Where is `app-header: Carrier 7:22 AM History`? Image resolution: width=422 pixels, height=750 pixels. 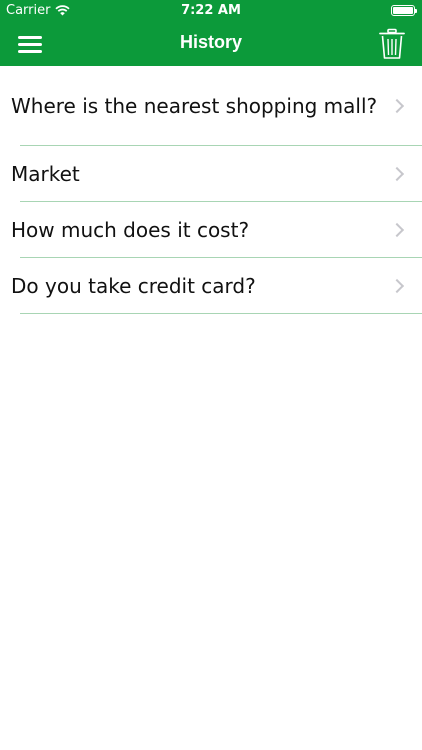
app-header: Carrier 7:22 AM History is located at coordinates (211, 33).